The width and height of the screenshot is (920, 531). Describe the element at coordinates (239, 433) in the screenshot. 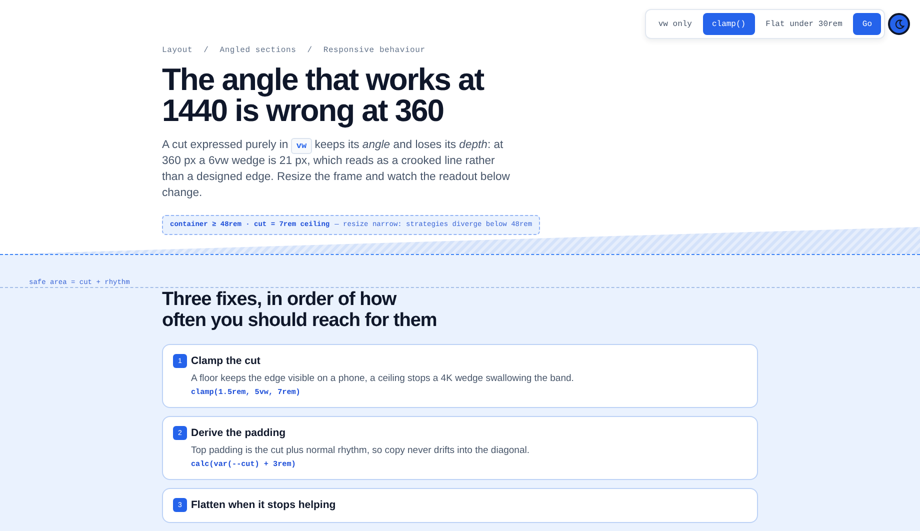

I see `fix-title: Derive the padding` at that location.